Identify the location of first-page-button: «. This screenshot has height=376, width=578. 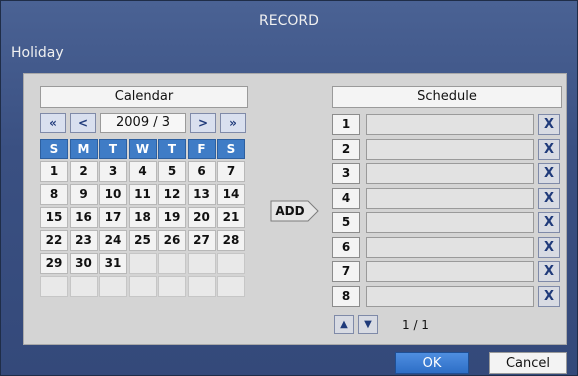
(53, 123).